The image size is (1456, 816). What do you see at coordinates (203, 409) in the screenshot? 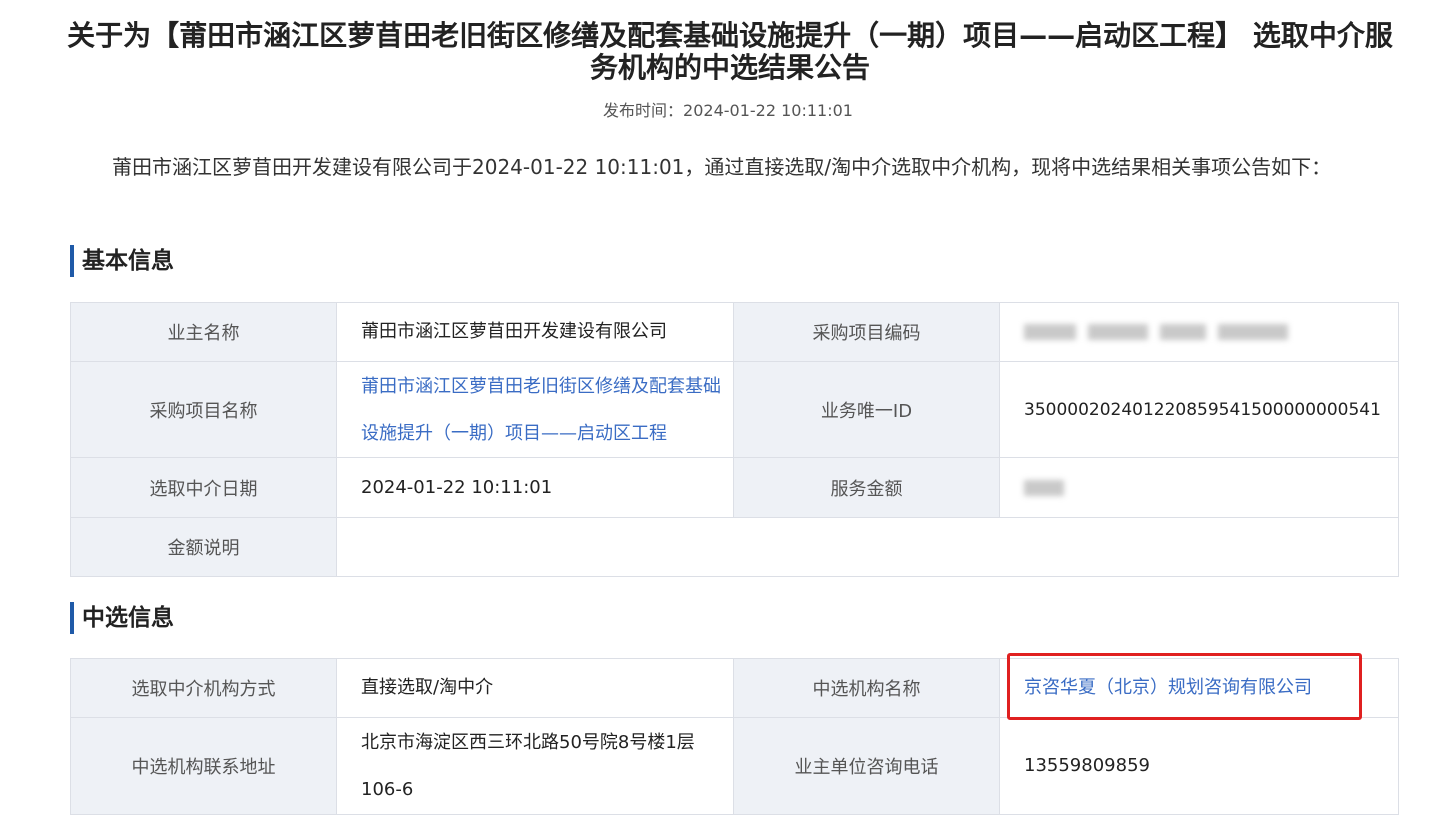
I see `project-name-label: 采购项目名称` at bounding box center [203, 409].